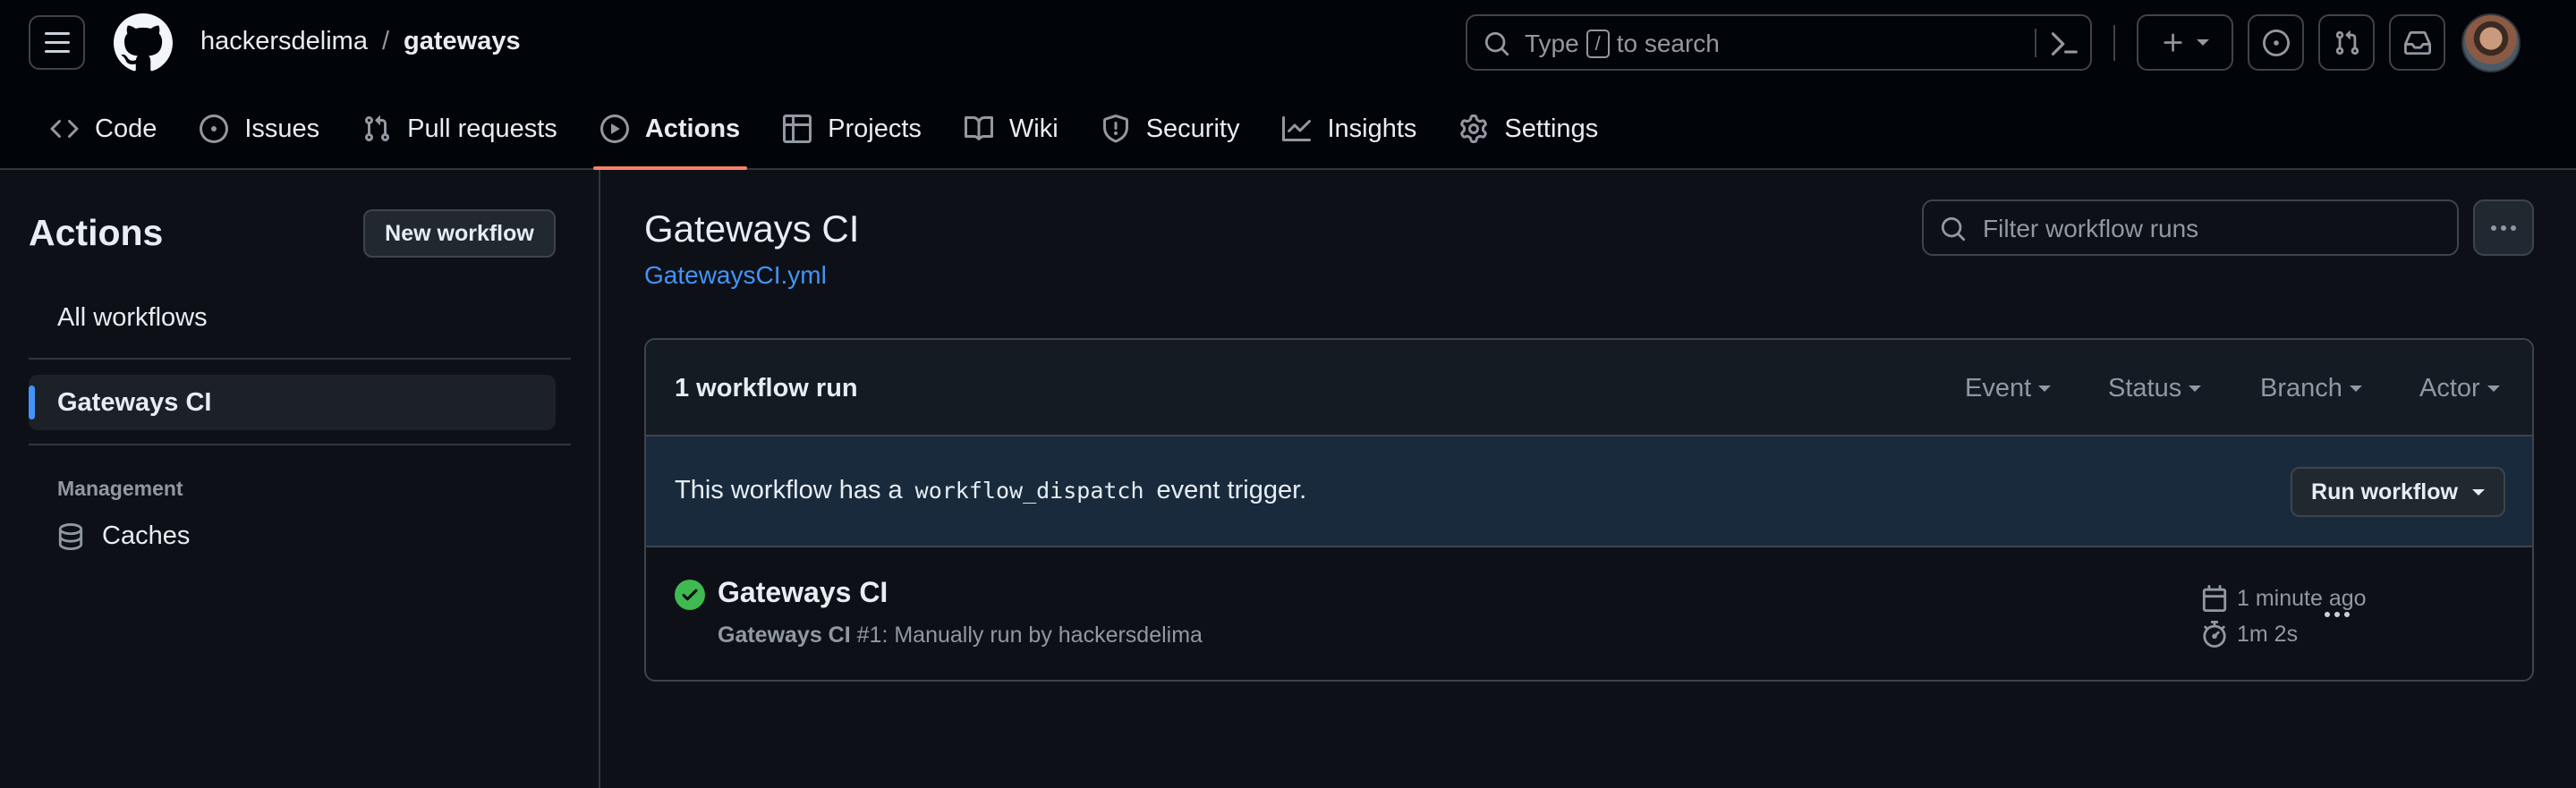  What do you see at coordinates (2091, 228) in the screenshot?
I see `filter-placeholder: Filter workflow runs` at bounding box center [2091, 228].